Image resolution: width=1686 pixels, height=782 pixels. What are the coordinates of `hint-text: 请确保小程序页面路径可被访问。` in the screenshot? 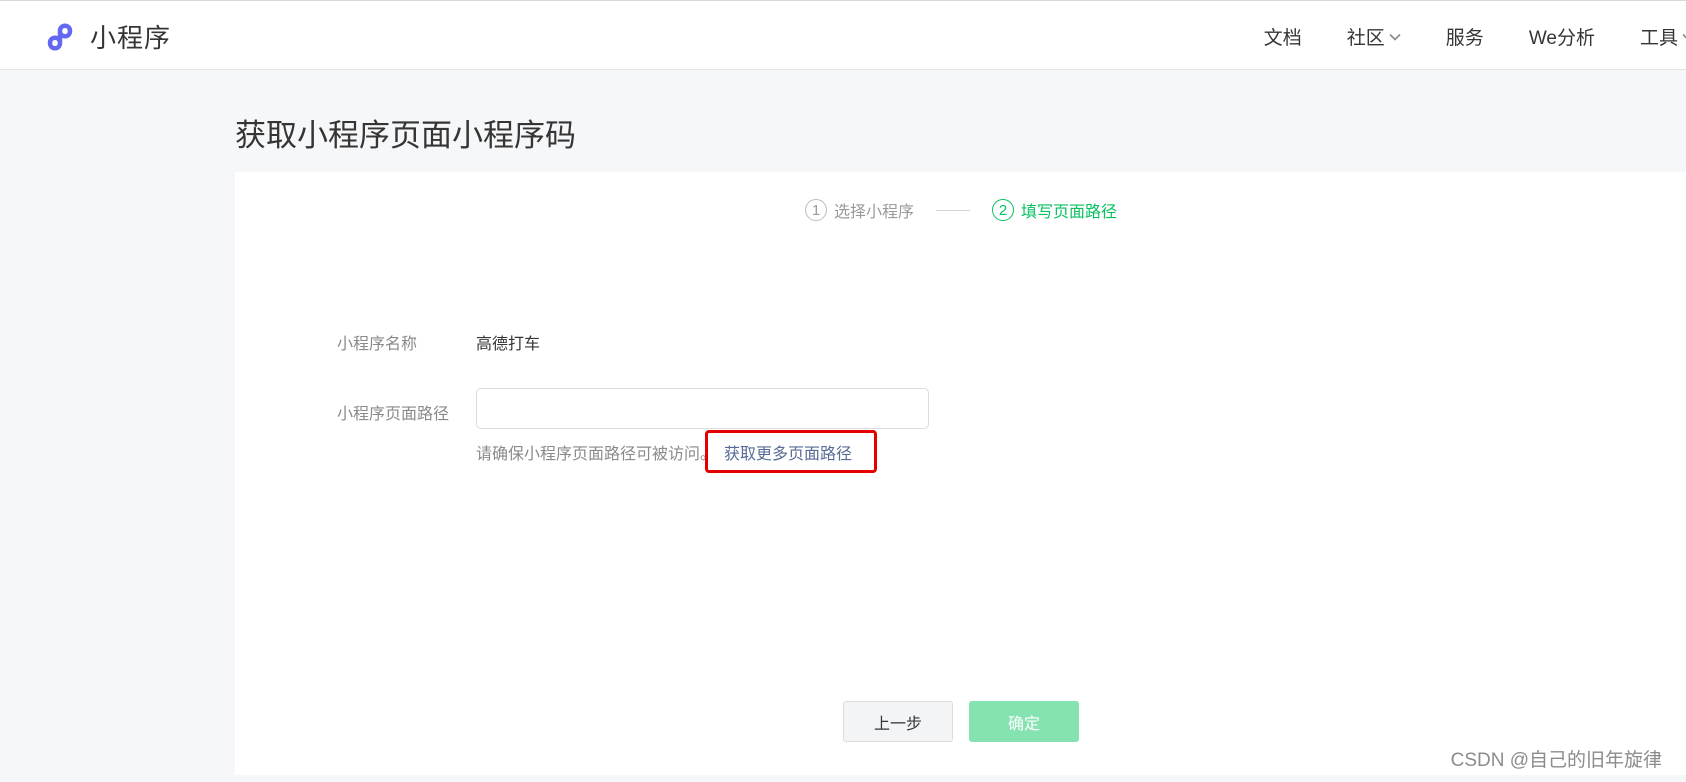 It's located at (596, 454).